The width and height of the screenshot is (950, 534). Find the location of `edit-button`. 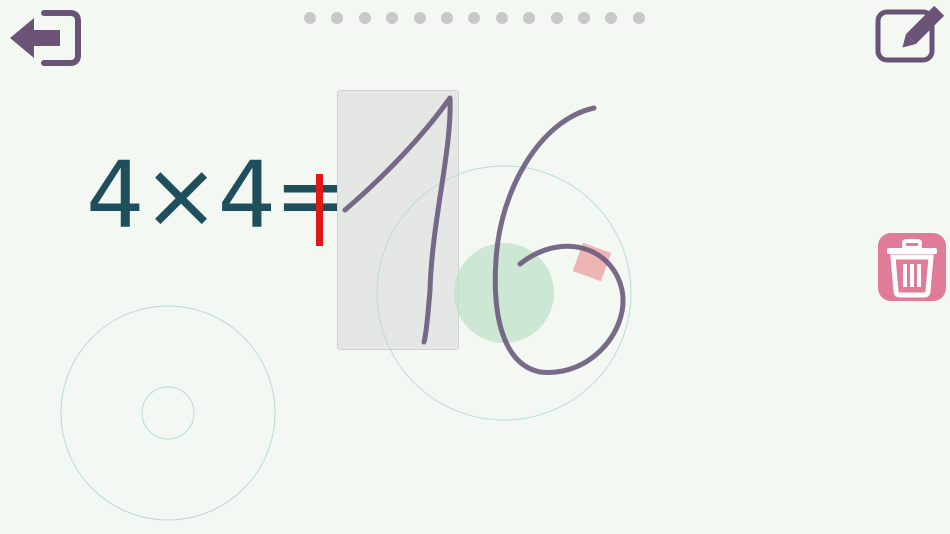

edit-button is located at coordinates (909, 34).